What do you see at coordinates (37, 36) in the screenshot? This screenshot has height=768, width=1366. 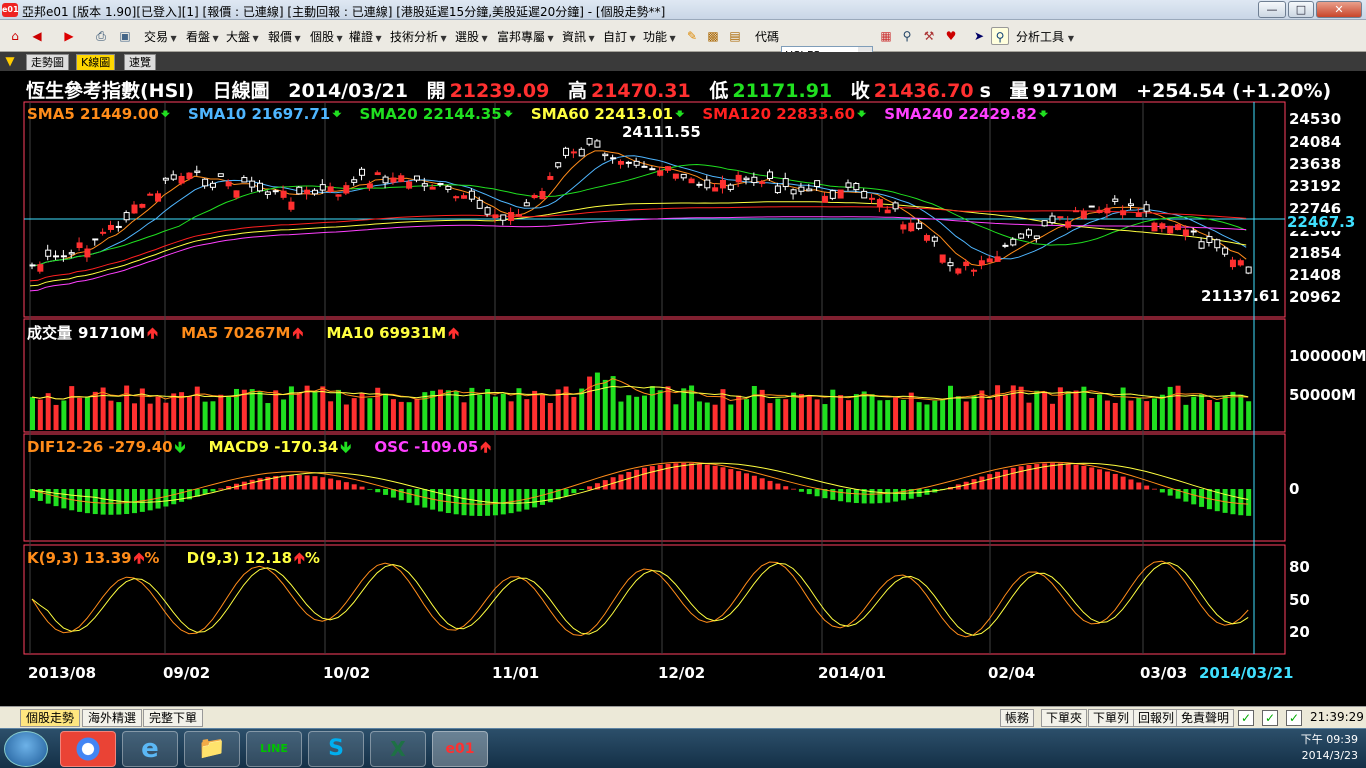 I see `back-icon: ◀` at bounding box center [37, 36].